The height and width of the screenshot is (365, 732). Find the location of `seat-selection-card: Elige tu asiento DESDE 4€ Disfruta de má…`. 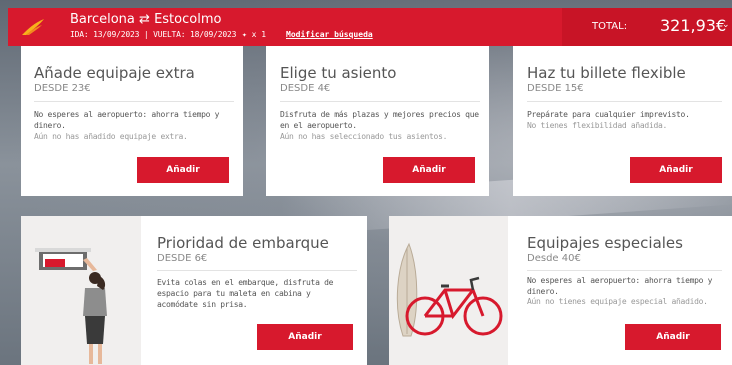

seat-selection-card: Elige tu asiento DESDE 4€ Disfruta de má… is located at coordinates (377, 121).